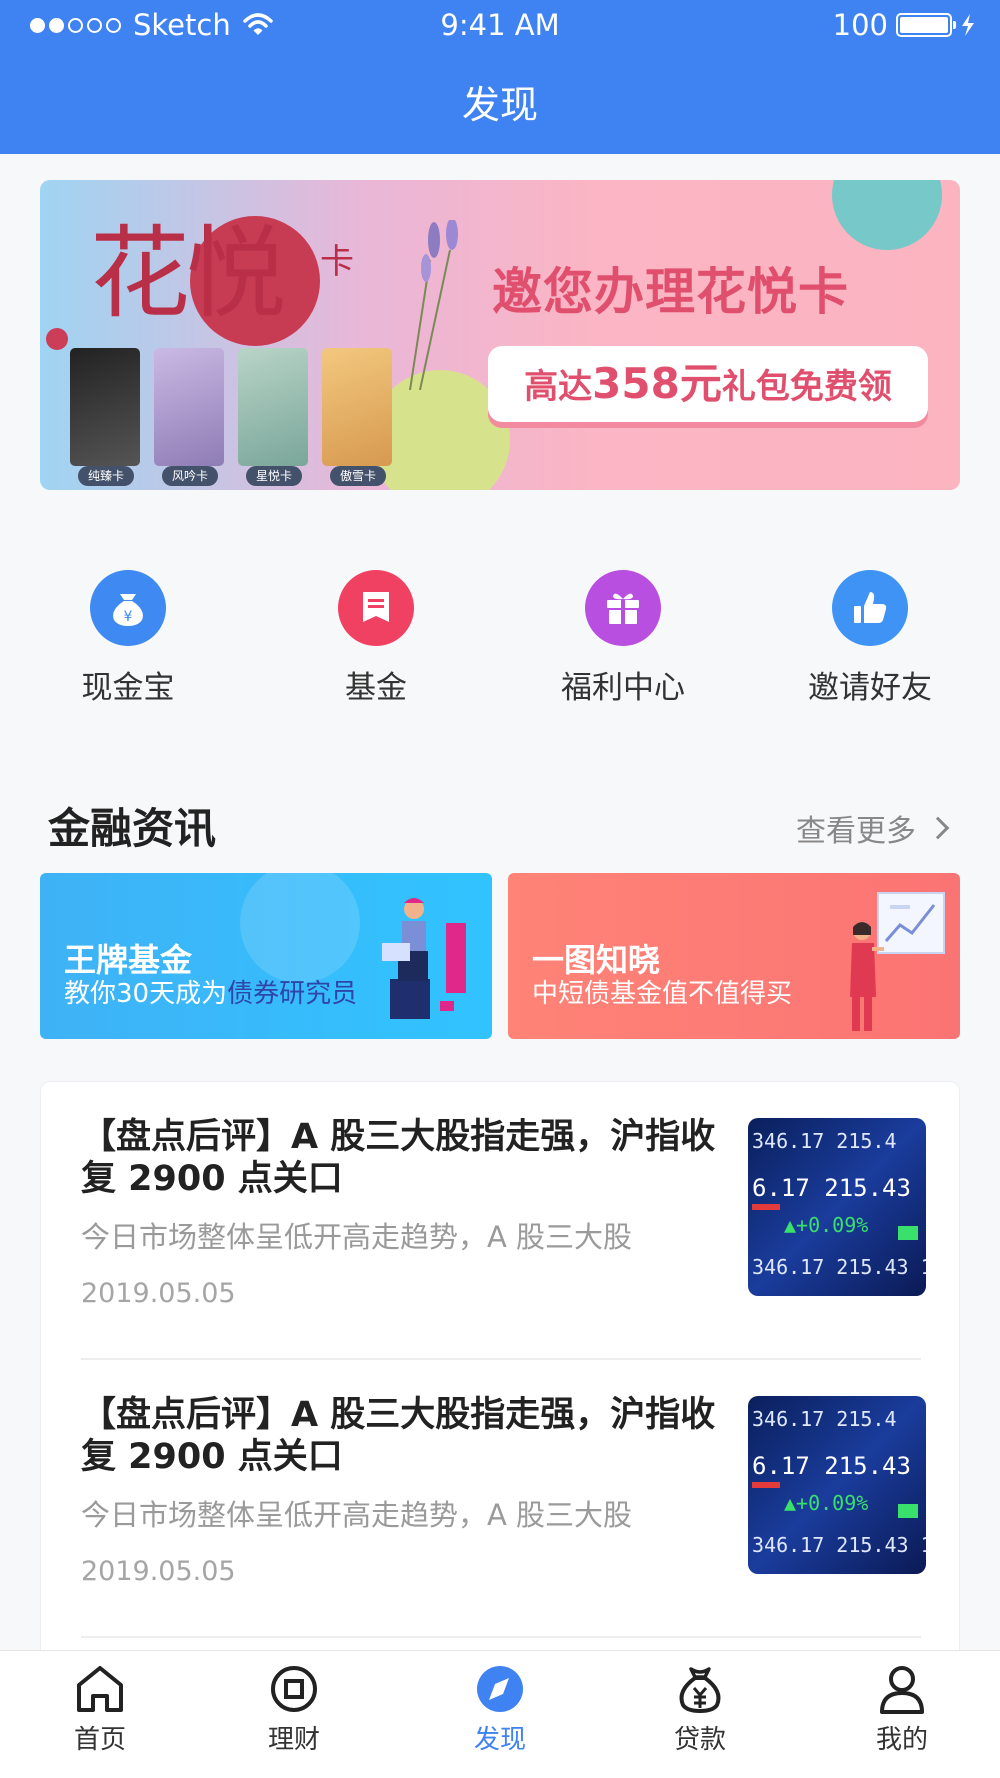 The image size is (1000, 1778). What do you see at coordinates (623, 608) in the screenshot?
I see `gift-icon` at bounding box center [623, 608].